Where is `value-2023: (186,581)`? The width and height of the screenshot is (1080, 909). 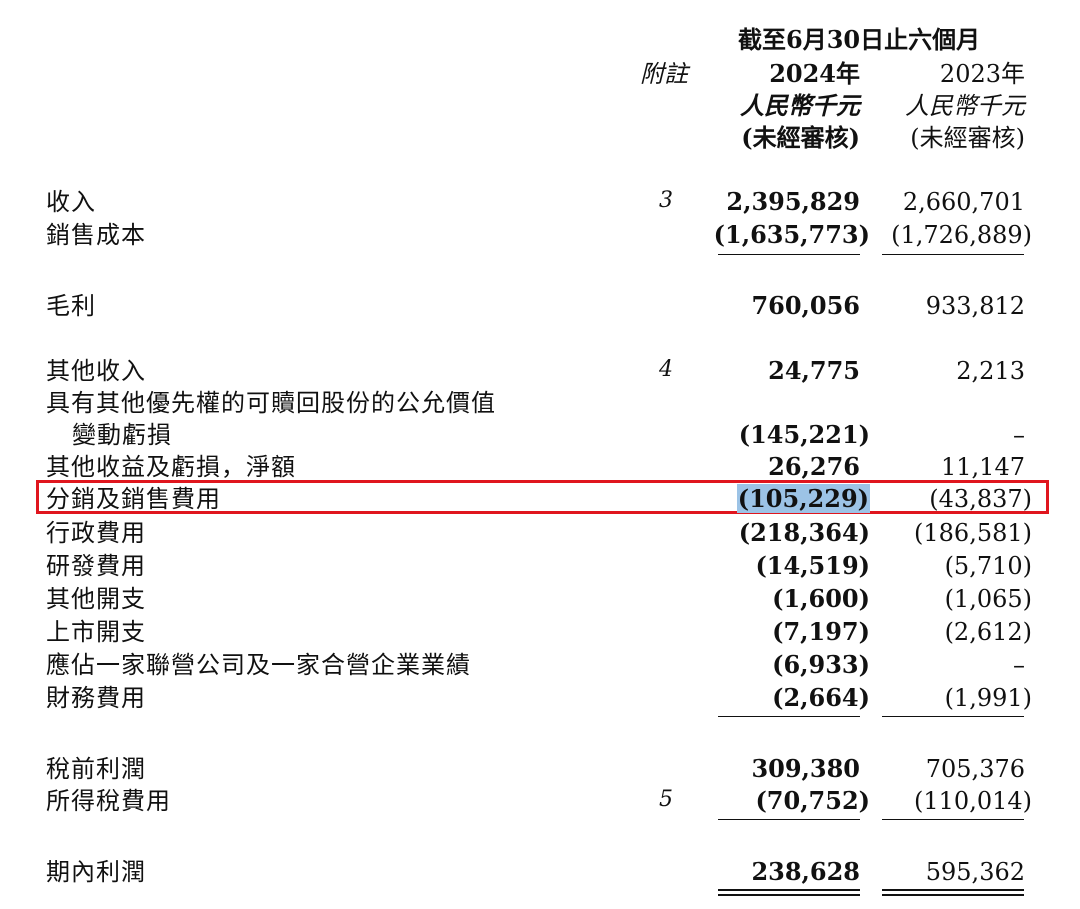 value-2023: (186,581) is located at coordinates (973, 533).